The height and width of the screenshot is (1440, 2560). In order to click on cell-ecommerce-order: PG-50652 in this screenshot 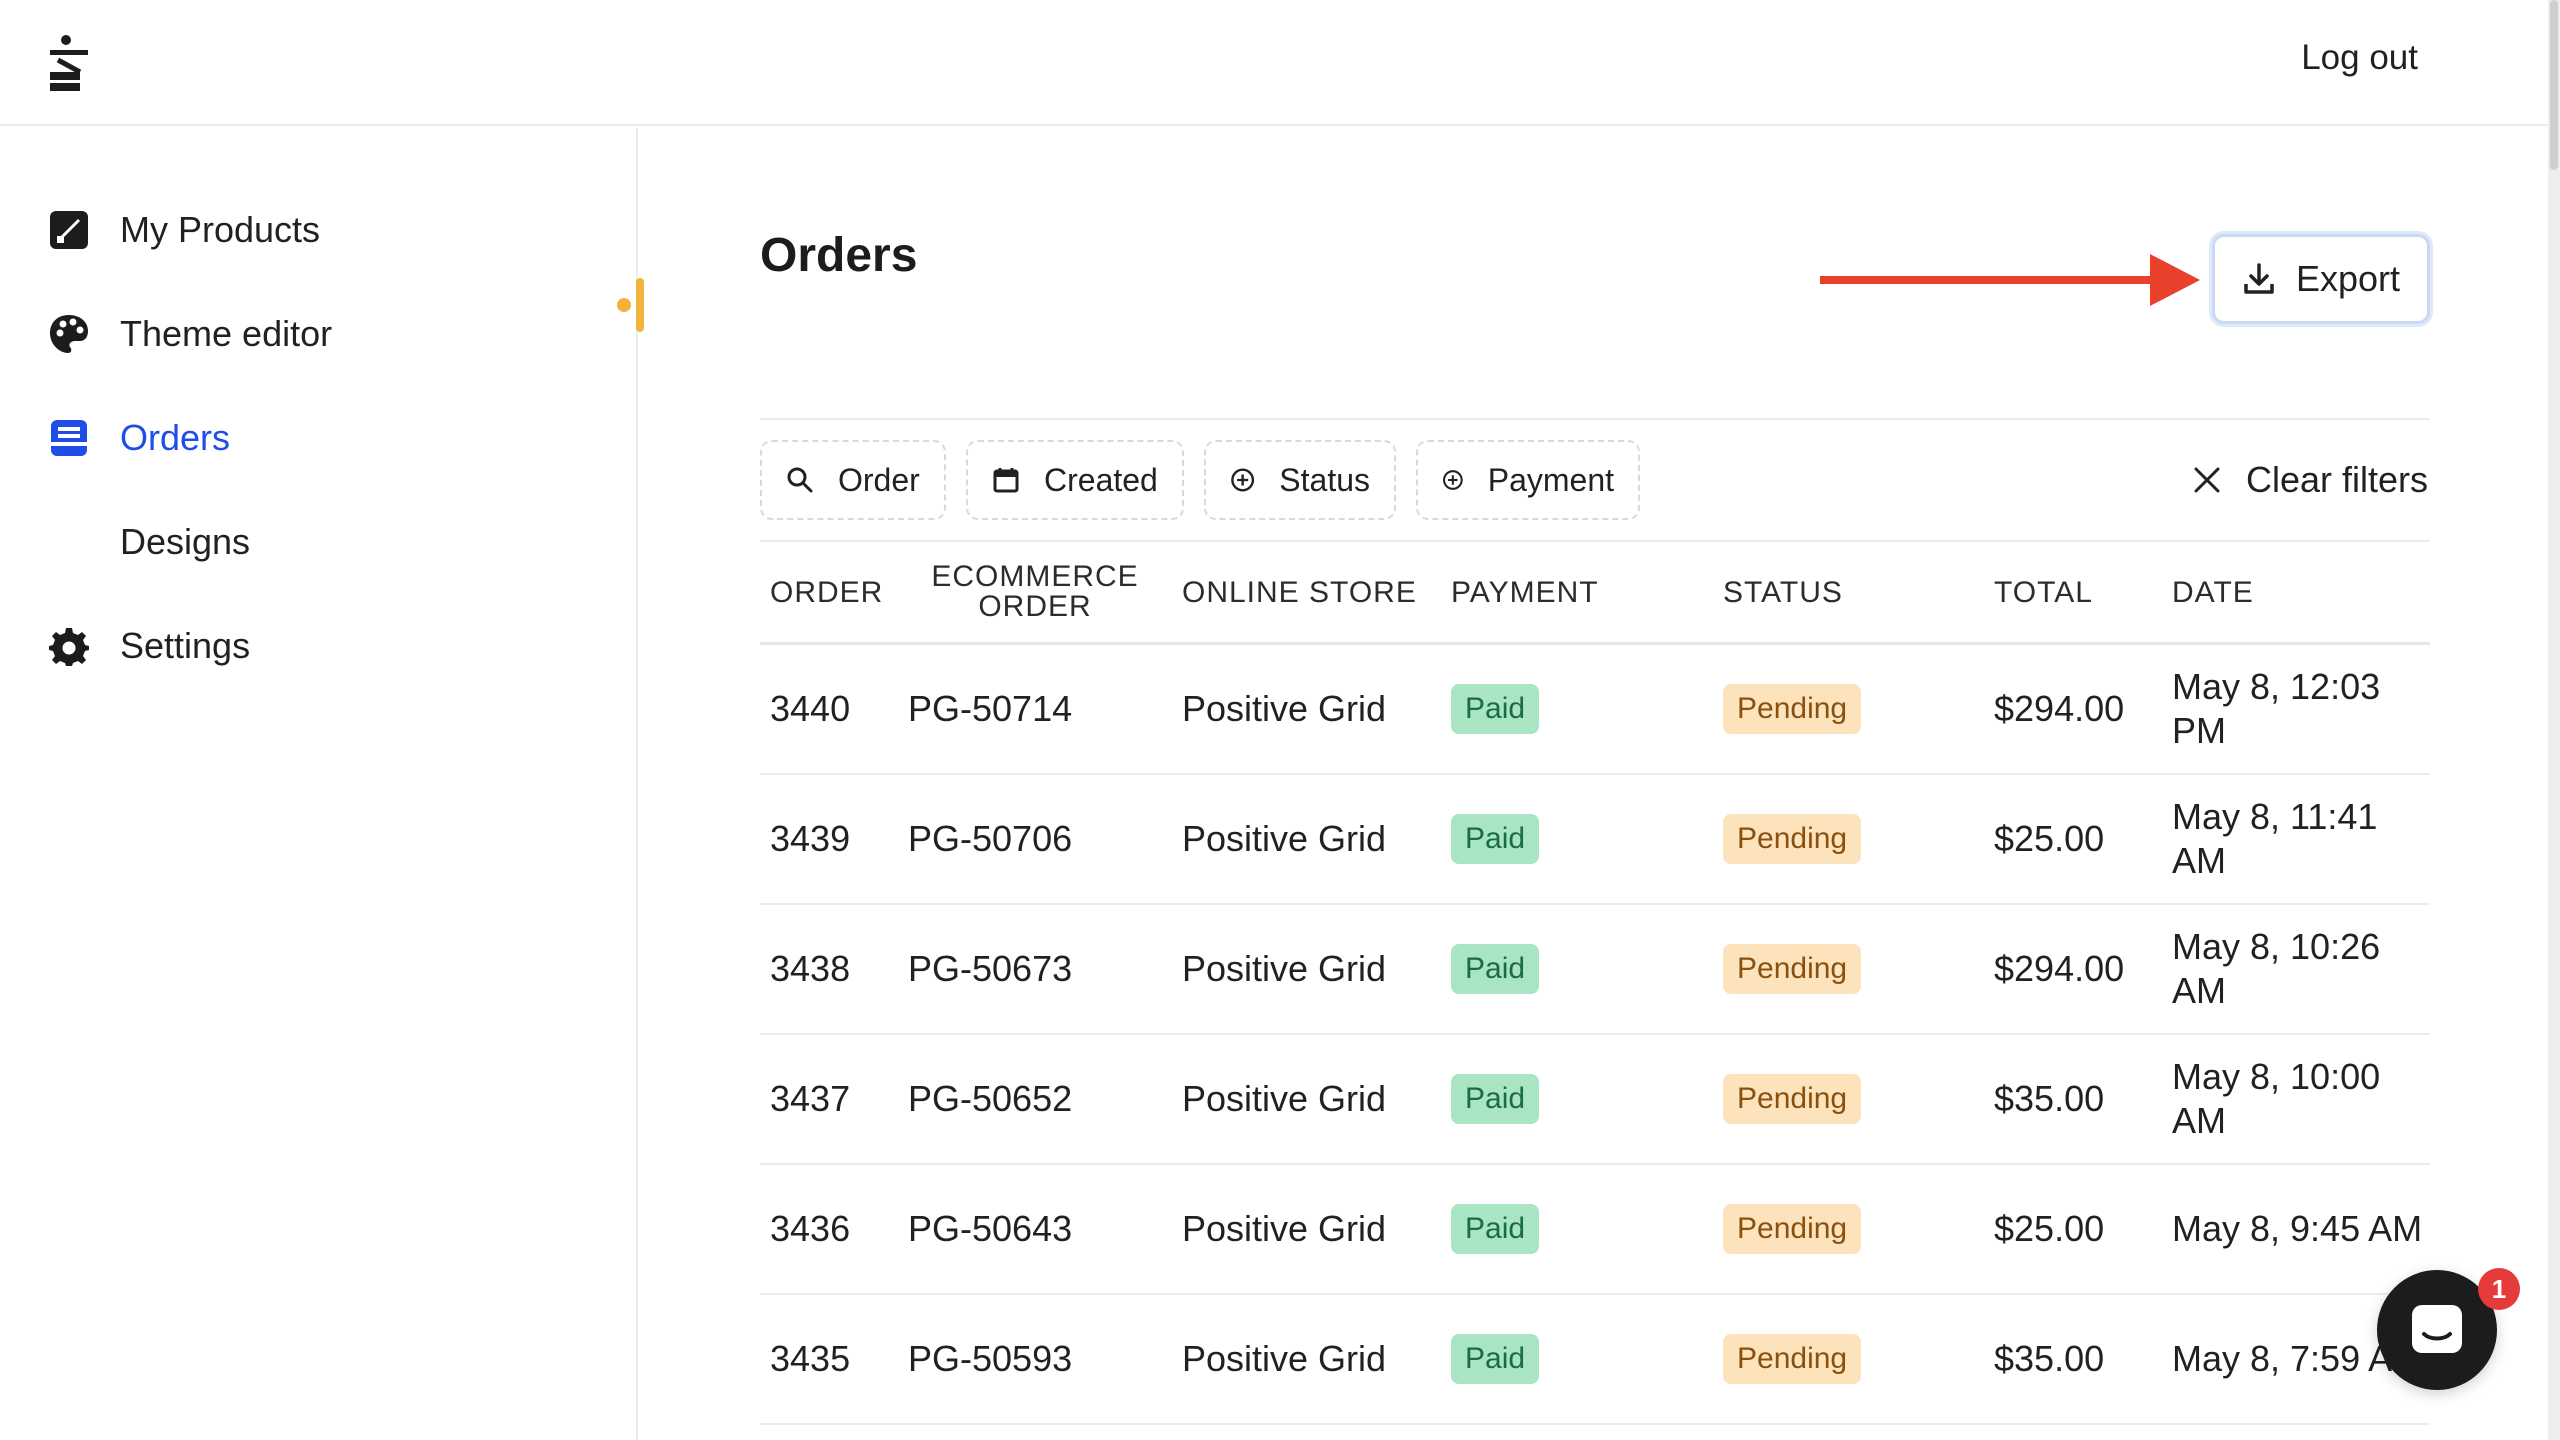, I will do `click(990, 1098)`.